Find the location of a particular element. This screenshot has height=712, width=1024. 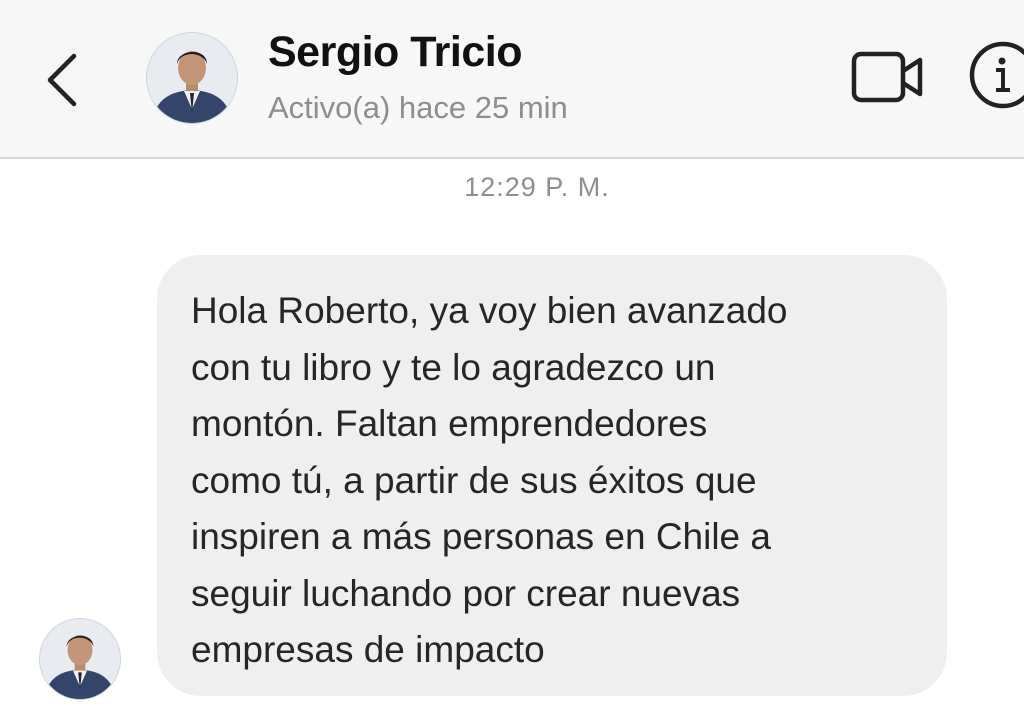

info-button is located at coordinates (994, 75).